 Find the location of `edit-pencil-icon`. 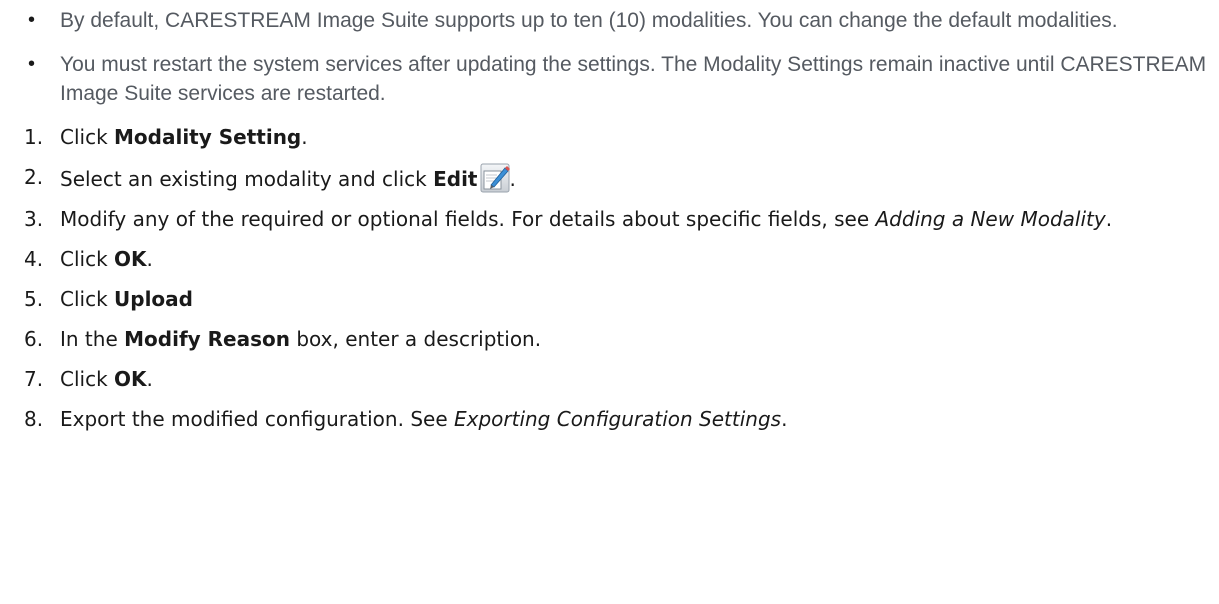

edit-pencil-icon is located at coordinates (495, 178).